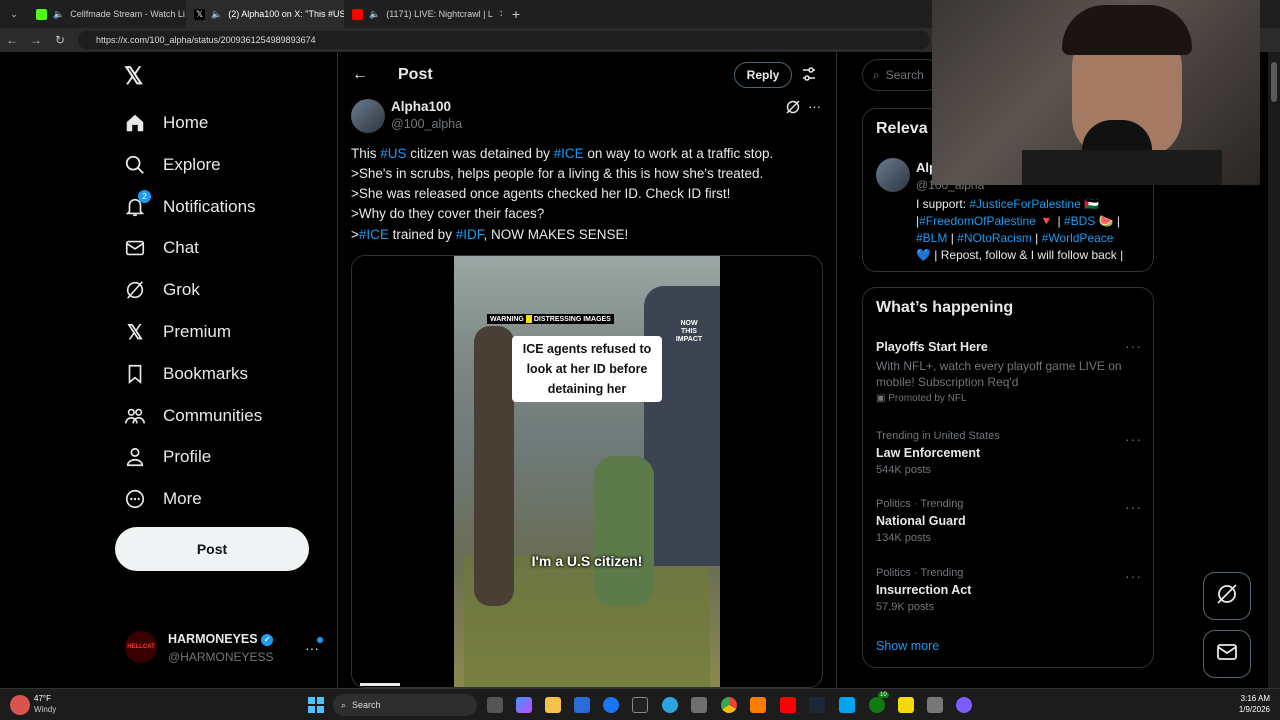 This screenshot has height=720, width=1280. Describe the element at coordinates (1274, 82) in the screenshot. I see `scrollbar-thumb` at that location.